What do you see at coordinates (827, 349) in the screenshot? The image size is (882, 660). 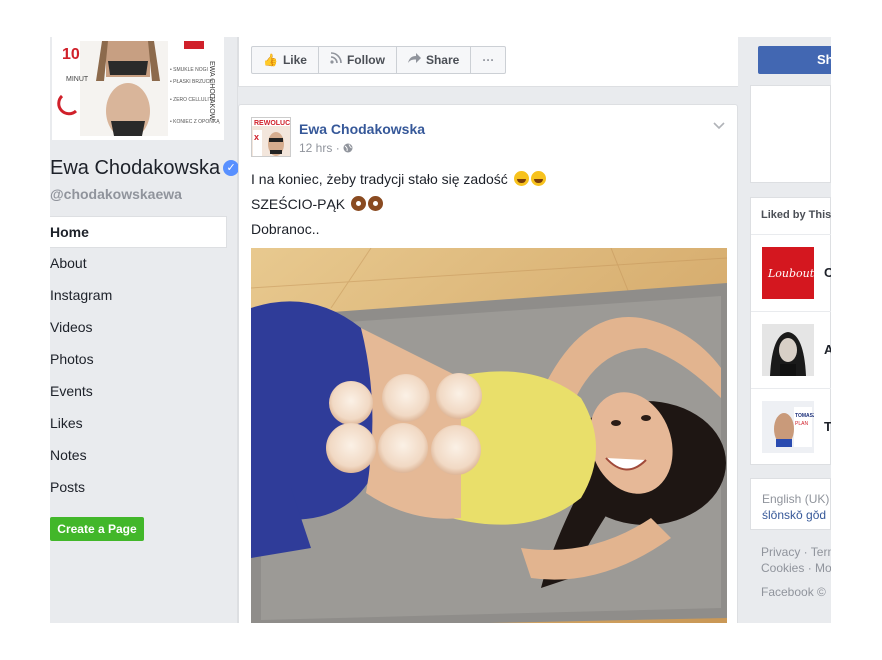 I see `liked-page-name: A` at bounding box center [827, 349].